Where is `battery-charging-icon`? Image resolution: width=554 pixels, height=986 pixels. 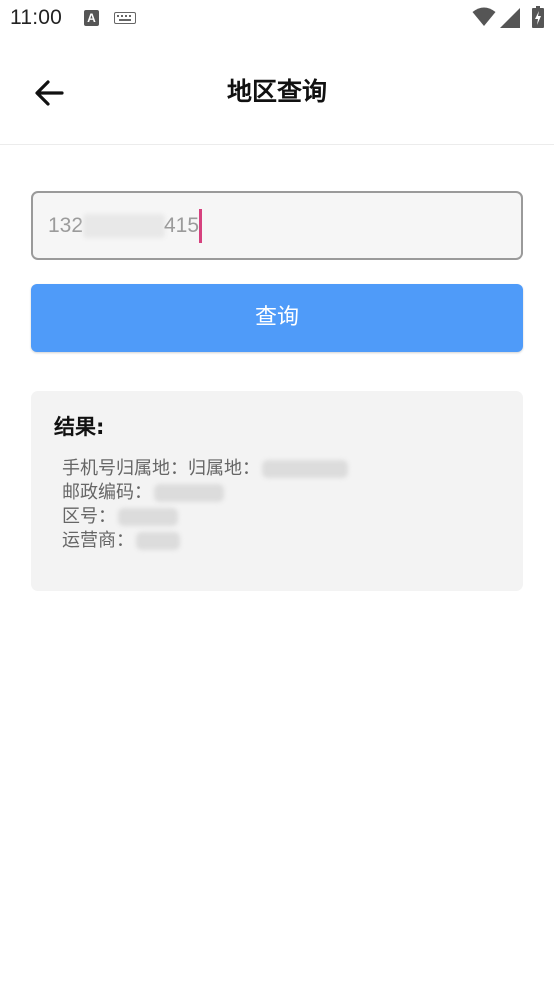
battery-charging-icon is located at coordinates (538, 17).